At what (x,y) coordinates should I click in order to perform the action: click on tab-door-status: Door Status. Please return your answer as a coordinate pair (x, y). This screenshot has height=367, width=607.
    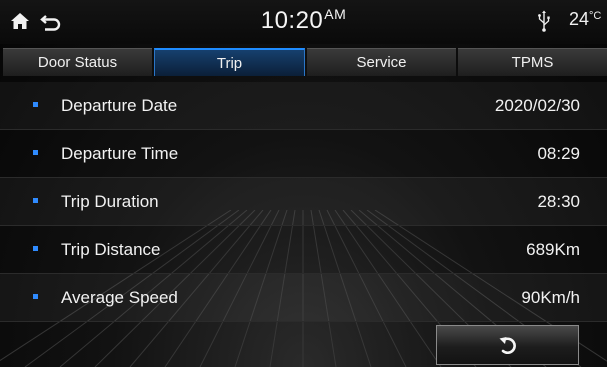
    Looking at the image, I should click on (77, 62).